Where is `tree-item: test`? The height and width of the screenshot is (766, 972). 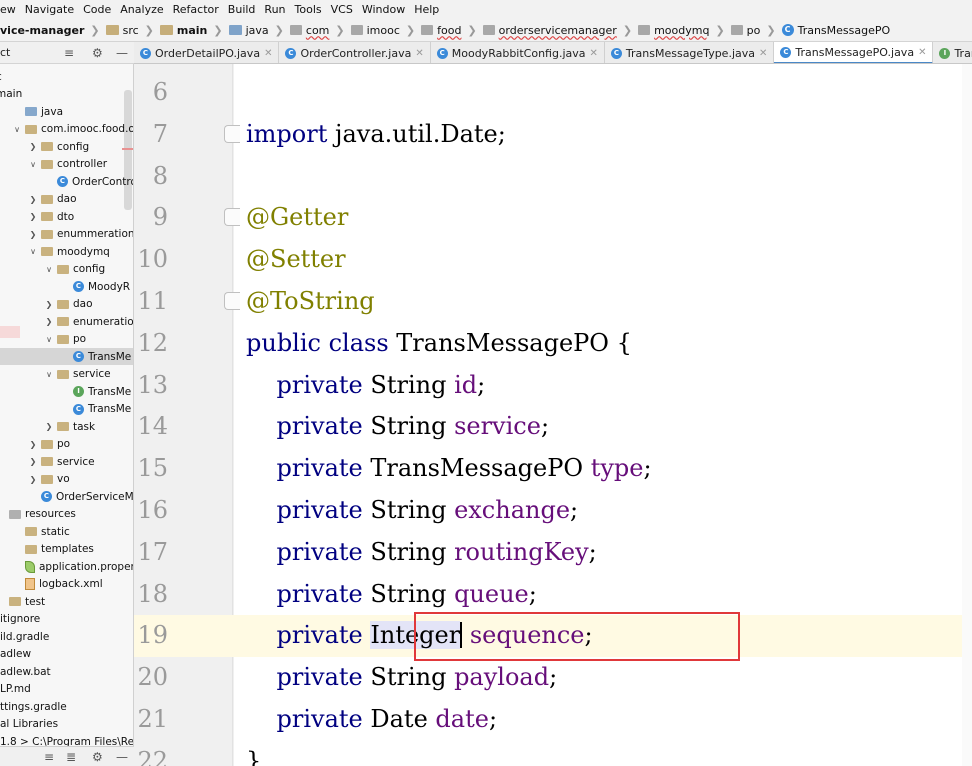
tree-item: test is located at coordinates (22, 601).